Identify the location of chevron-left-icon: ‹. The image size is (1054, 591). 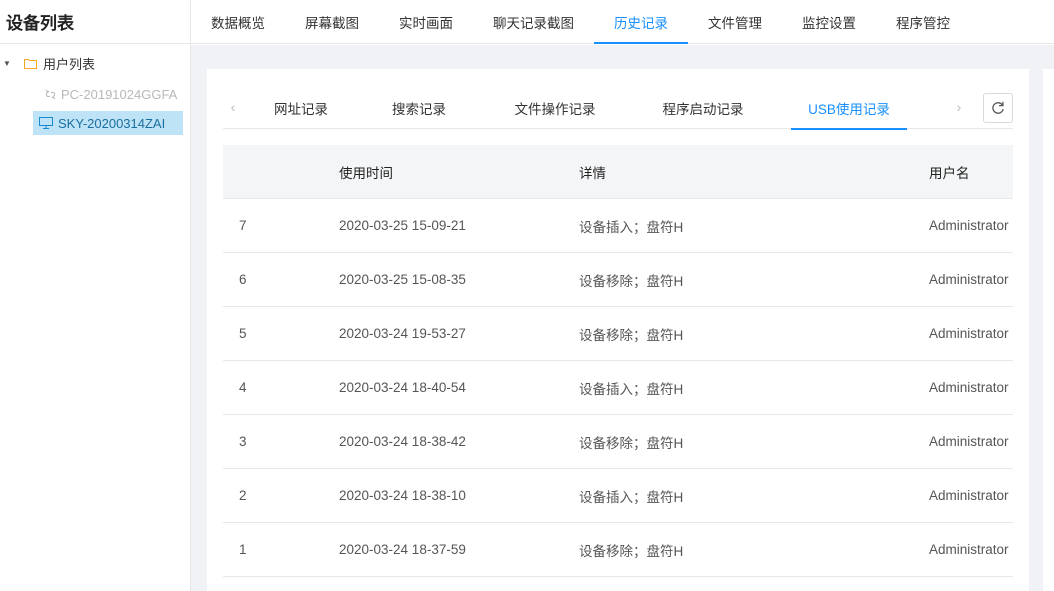
(233, 107).